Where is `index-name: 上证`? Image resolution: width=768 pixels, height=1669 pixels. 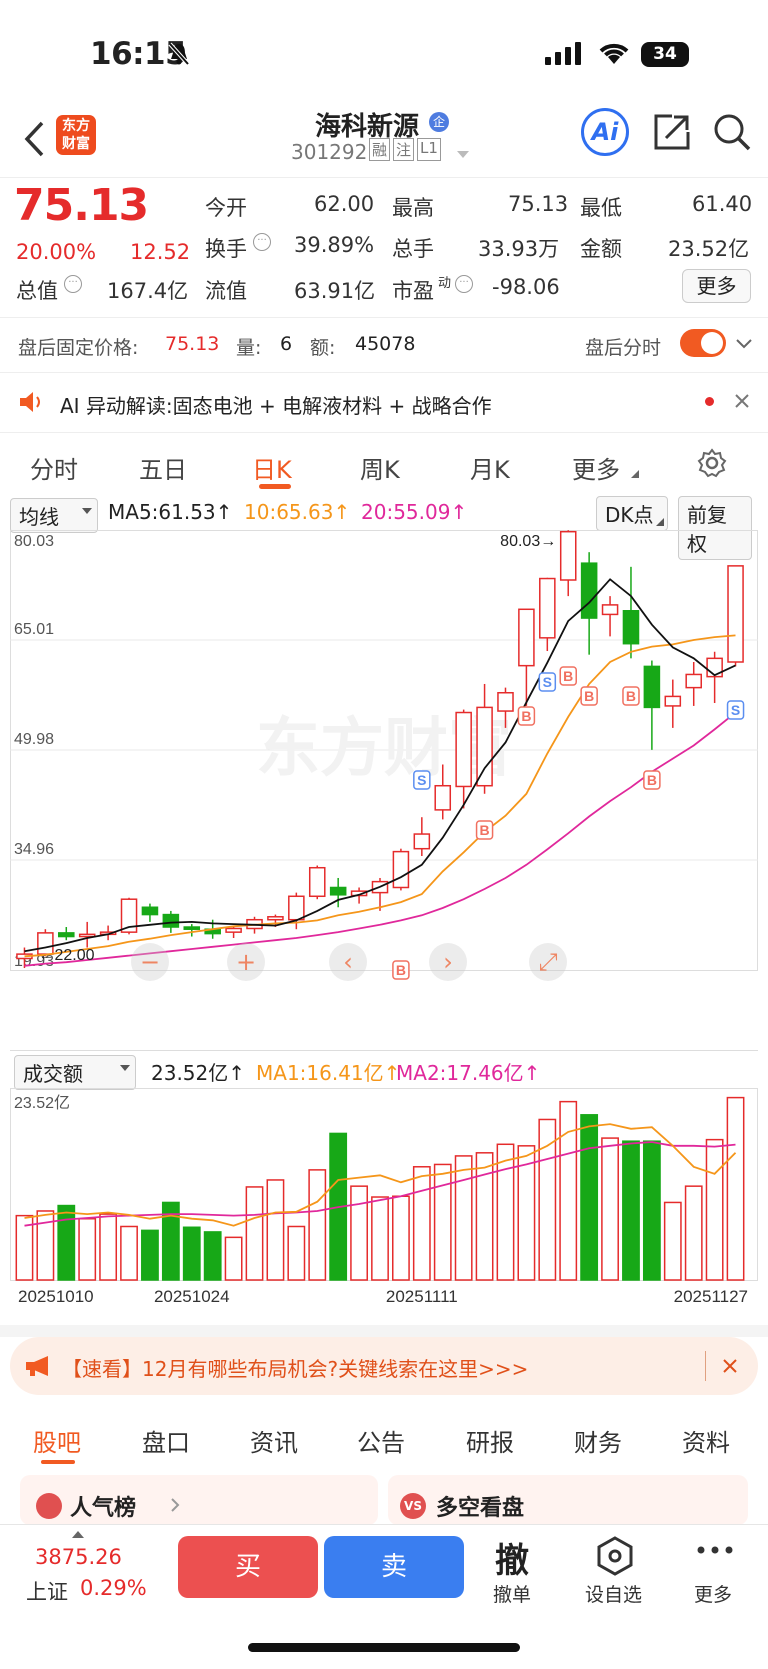 index-name: 上证 is located at coordinates (47, 1592).